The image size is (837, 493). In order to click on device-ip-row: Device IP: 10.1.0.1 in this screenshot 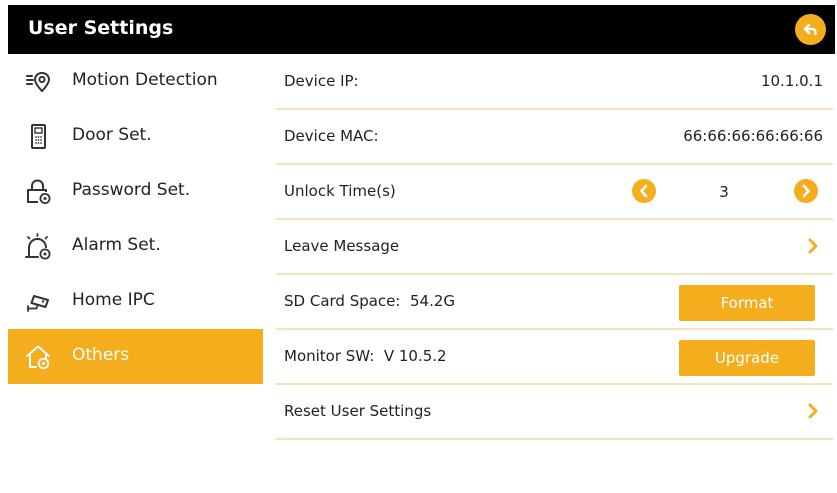, I will do `click(554, 82)`.